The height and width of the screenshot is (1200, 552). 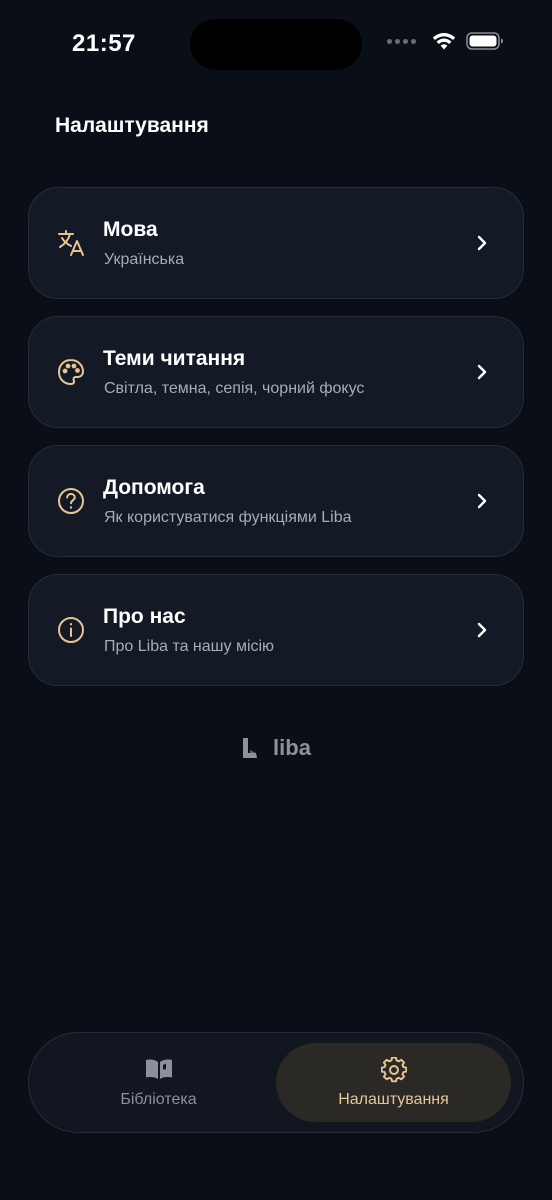 What do you see at coordinates (132, 125) in the screenshot?
I see `page-title: Налаштування` at bounding box center [132, 125].